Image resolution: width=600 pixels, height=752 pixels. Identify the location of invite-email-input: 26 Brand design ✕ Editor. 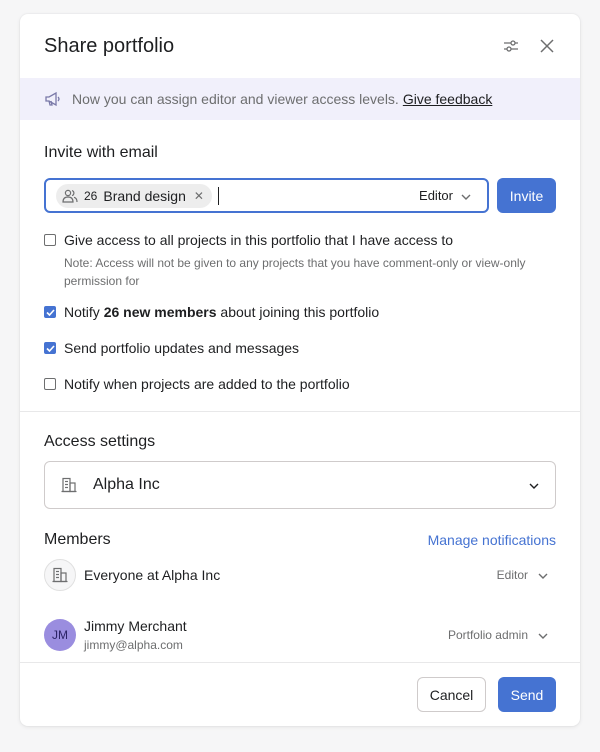
(266, 195).